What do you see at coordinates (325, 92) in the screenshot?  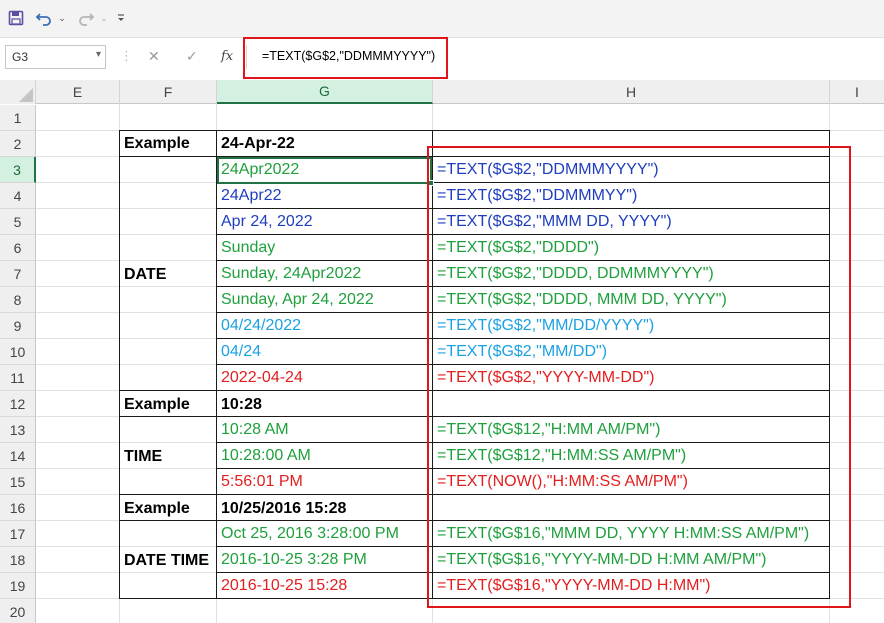 I see `column-header-g: G` at bounding box center [325, 92].